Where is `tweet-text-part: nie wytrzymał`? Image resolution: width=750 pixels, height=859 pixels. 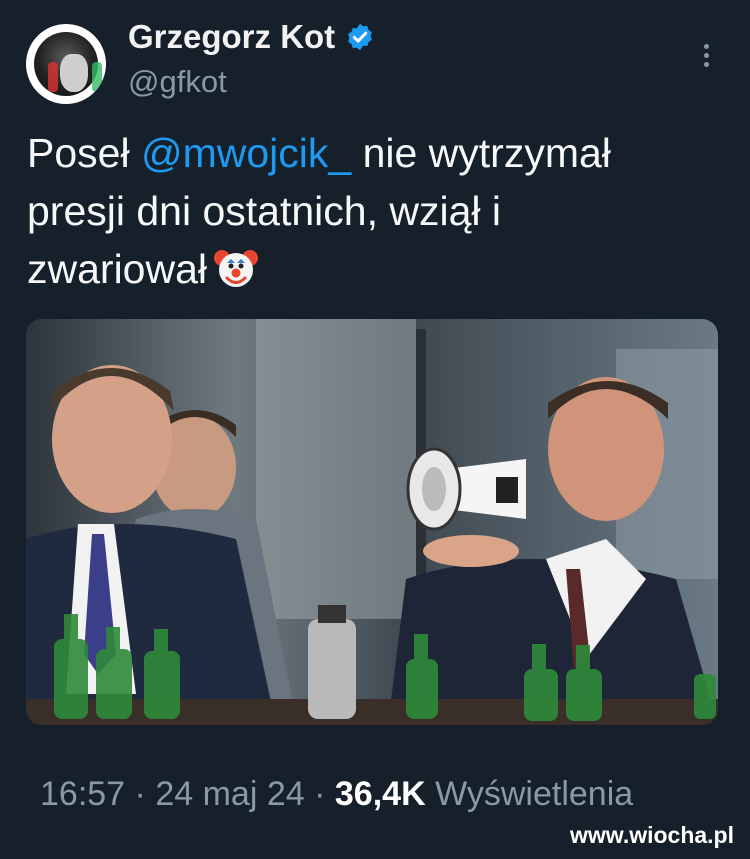 tweet-text-part: nie wytrzymał is located at coordinates (481, 153).